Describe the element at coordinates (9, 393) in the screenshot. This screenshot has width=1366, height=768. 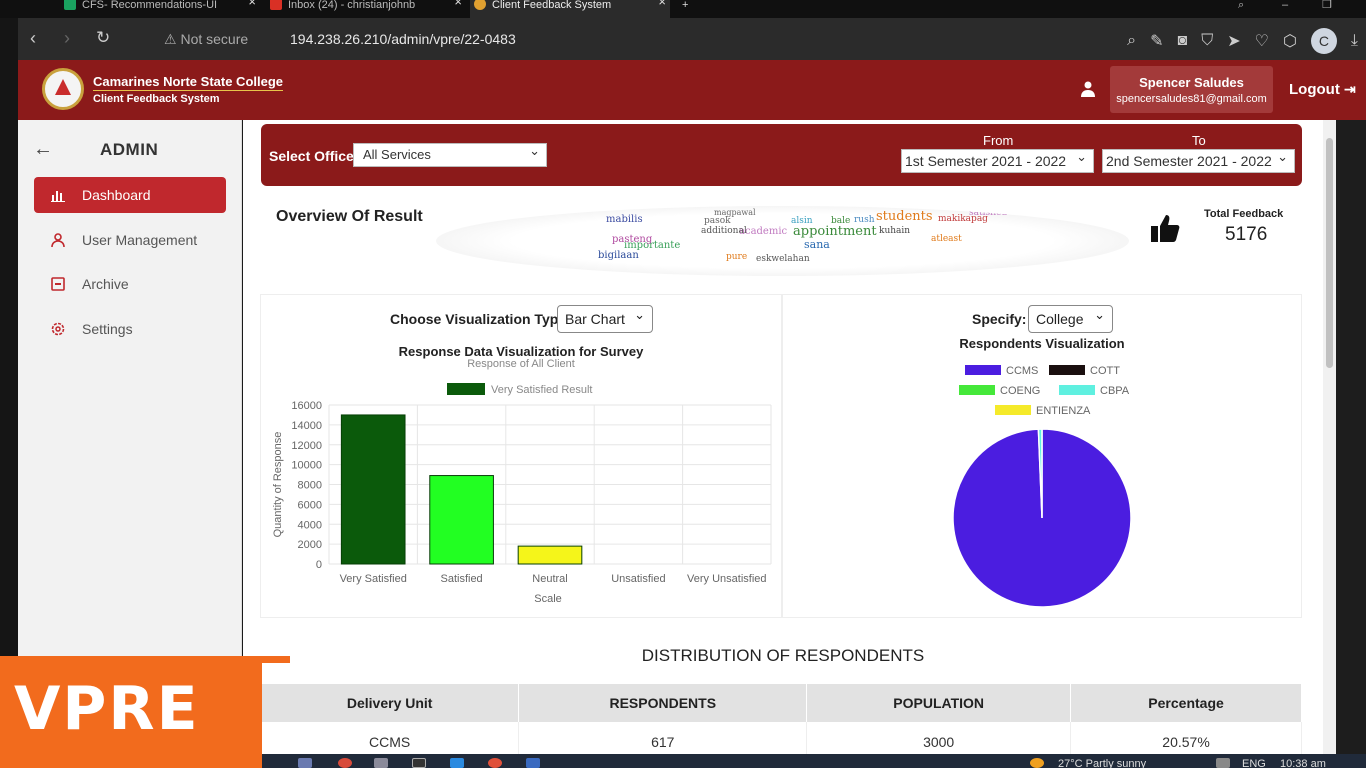
I see `left-window-strip` at that location.